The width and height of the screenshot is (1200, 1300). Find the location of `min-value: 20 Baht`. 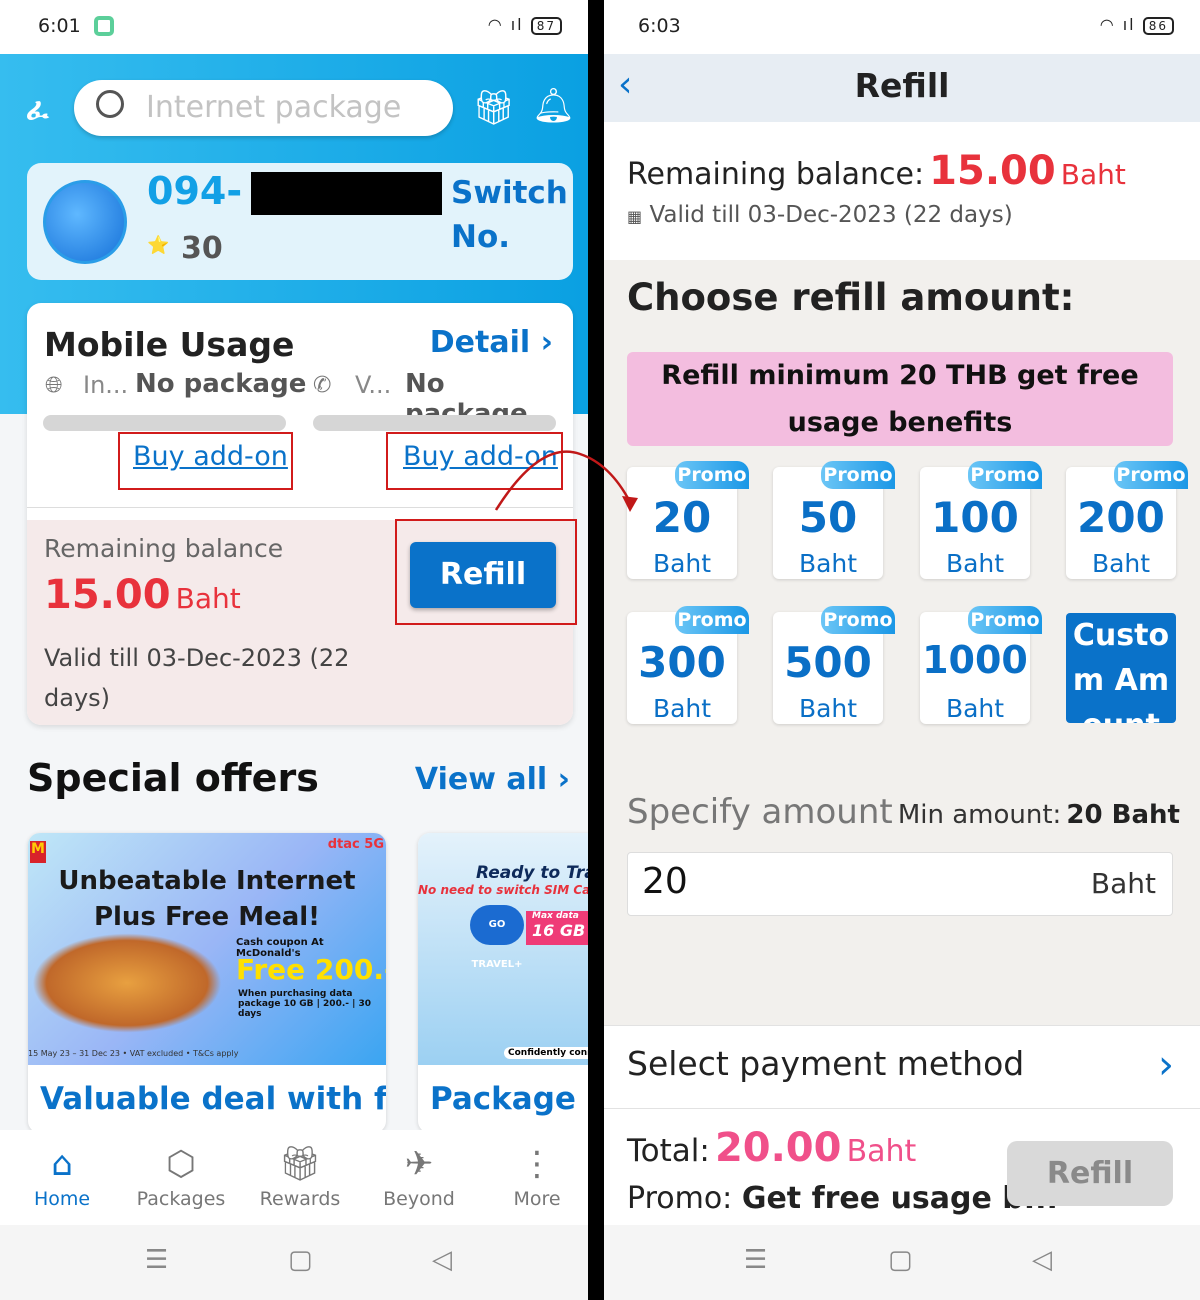

min-value: 20 Baht is located at coordinates (1123, 815).